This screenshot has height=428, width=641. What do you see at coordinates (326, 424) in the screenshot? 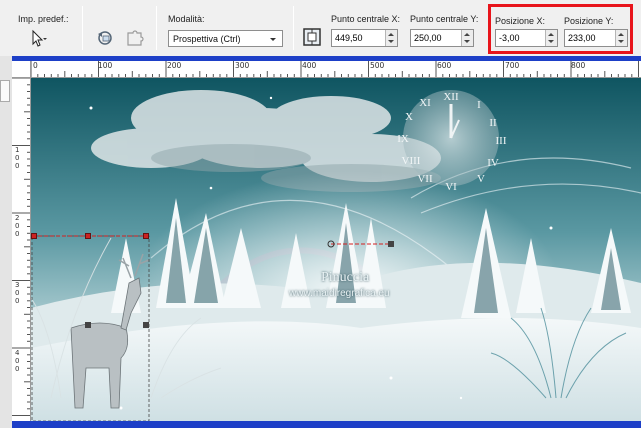
I see `image-window-bottom-border` at bounding box center [326, 424].